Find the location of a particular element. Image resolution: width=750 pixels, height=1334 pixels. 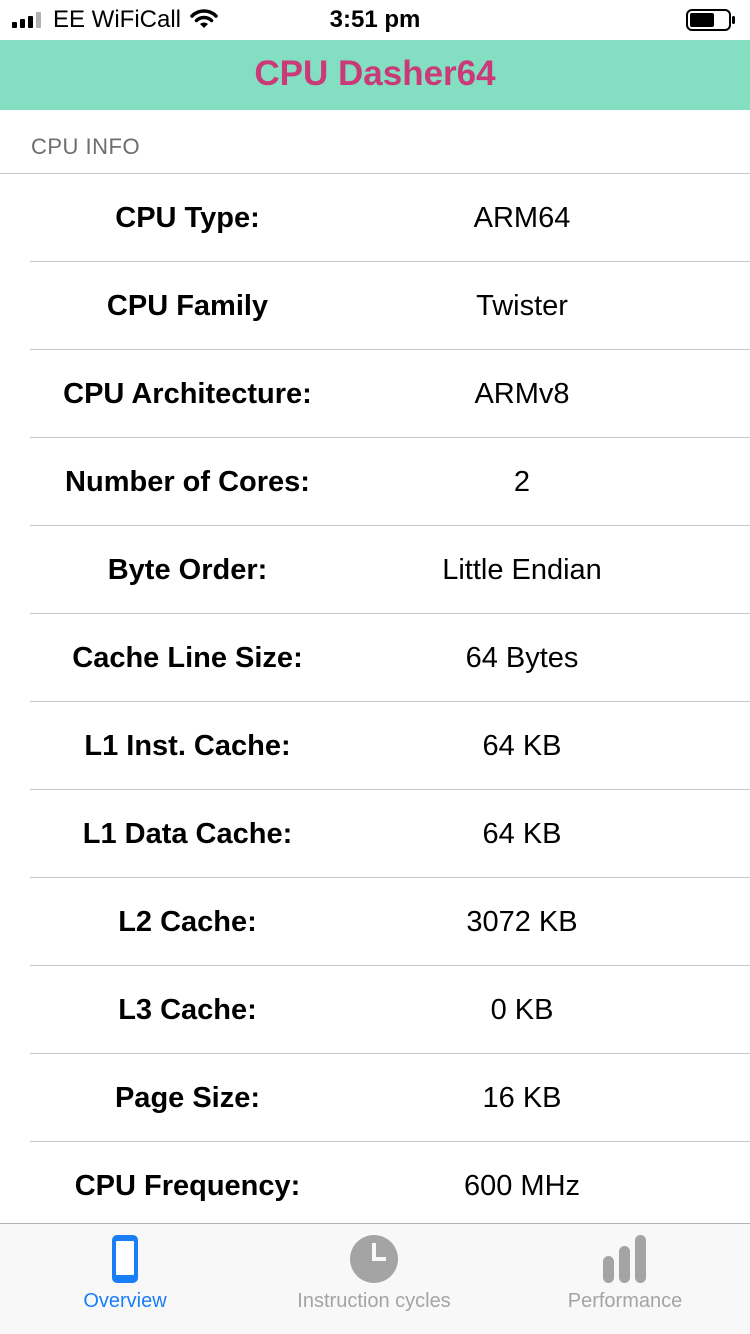

navigation-bar: CPU Dasher64 is located at coordinates (375, 75).